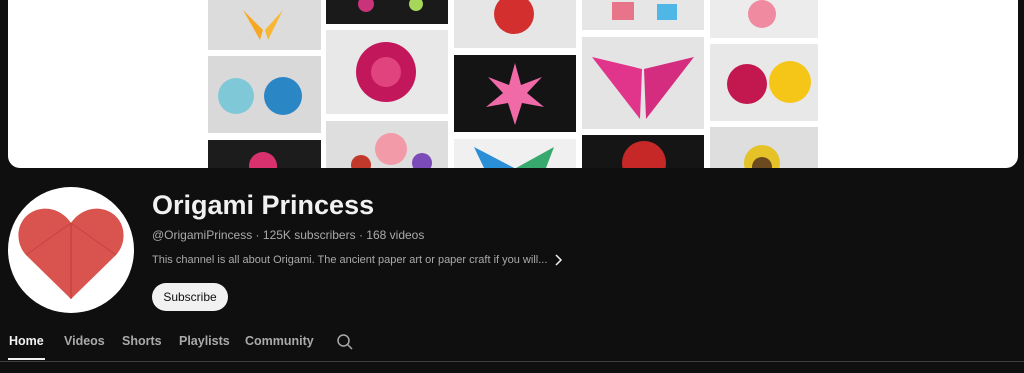 The width and height of the screenshot is (1024, 373). Describe the element at coordinates (26, 359) in the screenshot. I see `active-tab-indicator` at that location.